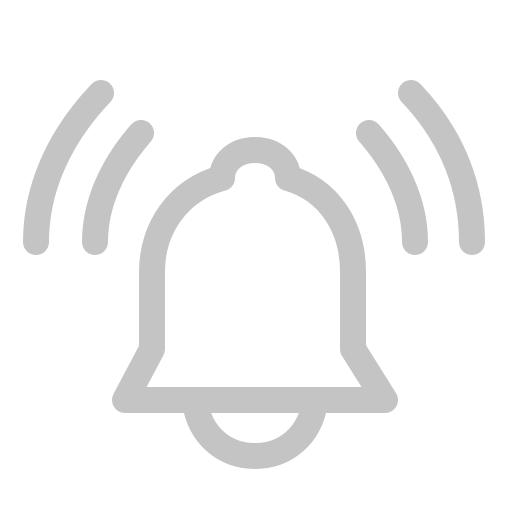 This screenshot has height=512, width=512. What do you see at coordinates (392, 187) in the screenshot?
I see `right-inner-wave` at bounding box center [392, 187].